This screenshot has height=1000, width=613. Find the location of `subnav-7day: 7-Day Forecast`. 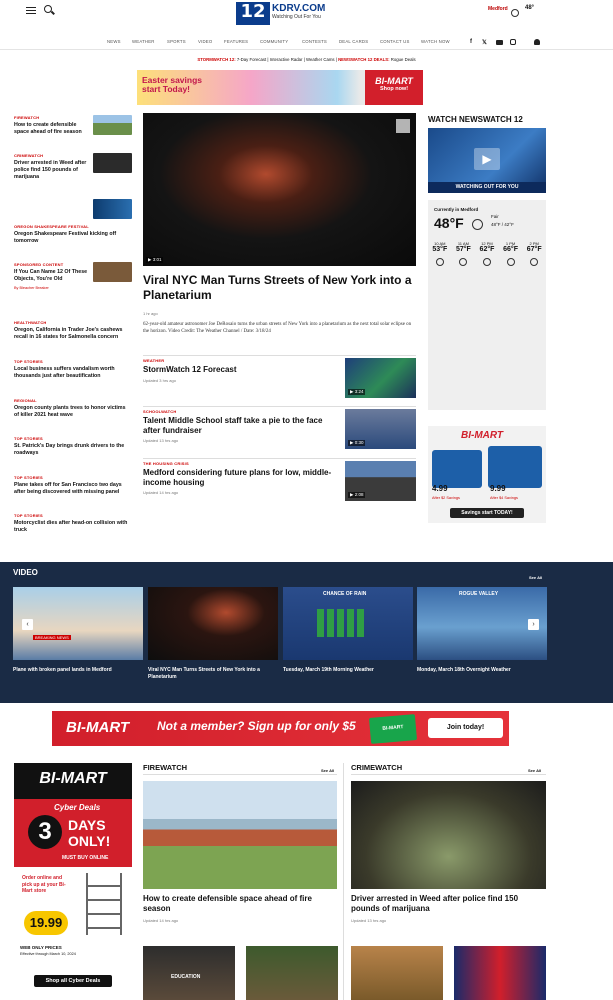

subnav-7day: 7-Day Forecast is located at coordinates (251, 59).